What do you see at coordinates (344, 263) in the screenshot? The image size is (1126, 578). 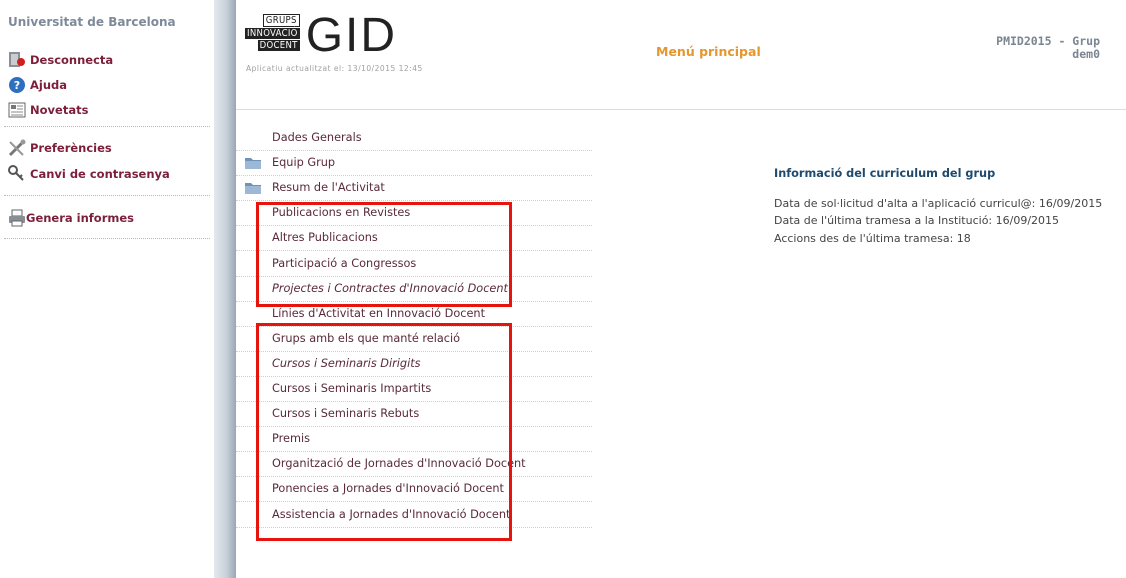 I see `menu-item-label: Participació a Congressos` at bounding box center [344, 263].